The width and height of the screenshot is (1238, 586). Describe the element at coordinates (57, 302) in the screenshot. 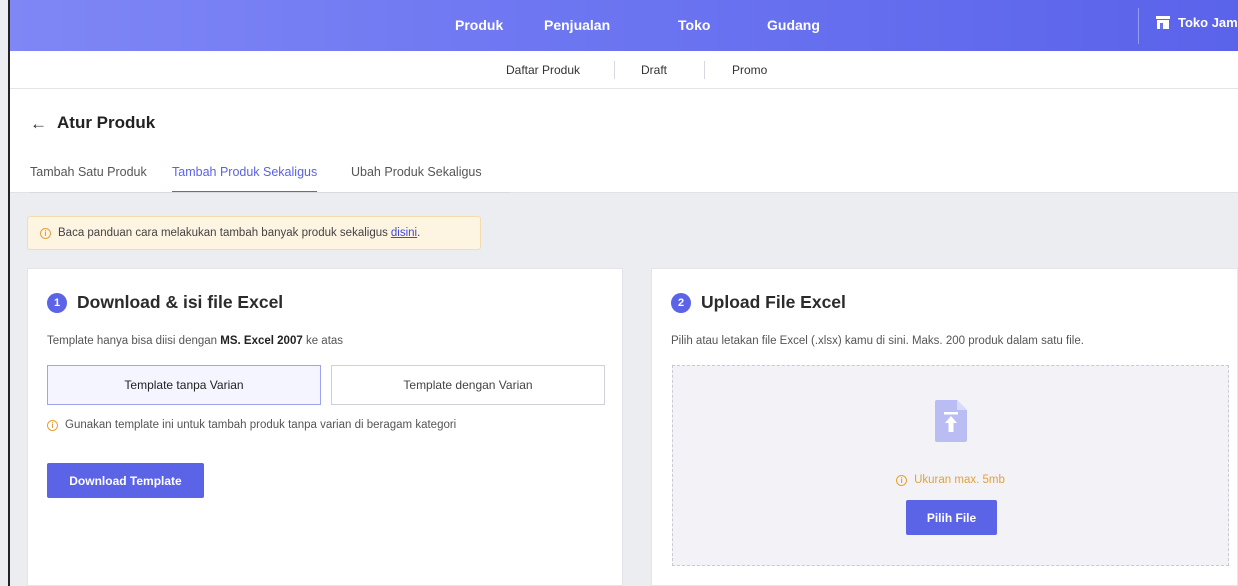

I see `step-badge: 1` at that location.